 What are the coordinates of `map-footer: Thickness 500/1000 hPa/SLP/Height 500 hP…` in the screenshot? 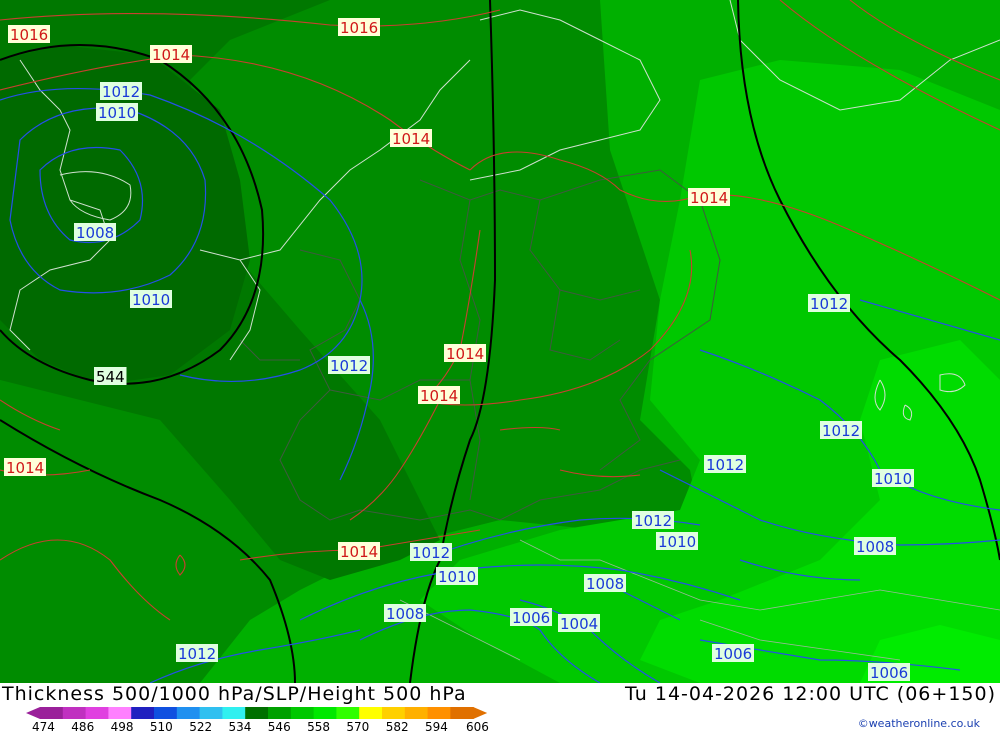 It's located at (500, 708).